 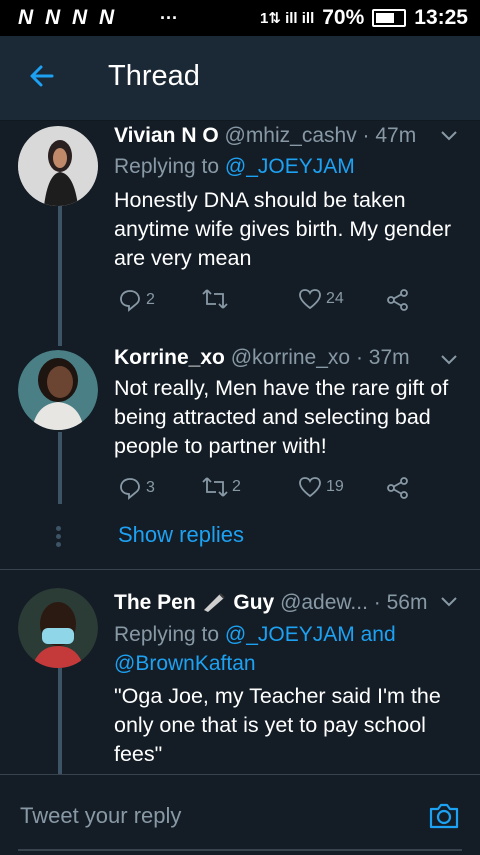 What do you see at coordinates (291, 135) in the screenshot?
I see `handle: @mhiz_cashv` at bounding box center [291, 135].